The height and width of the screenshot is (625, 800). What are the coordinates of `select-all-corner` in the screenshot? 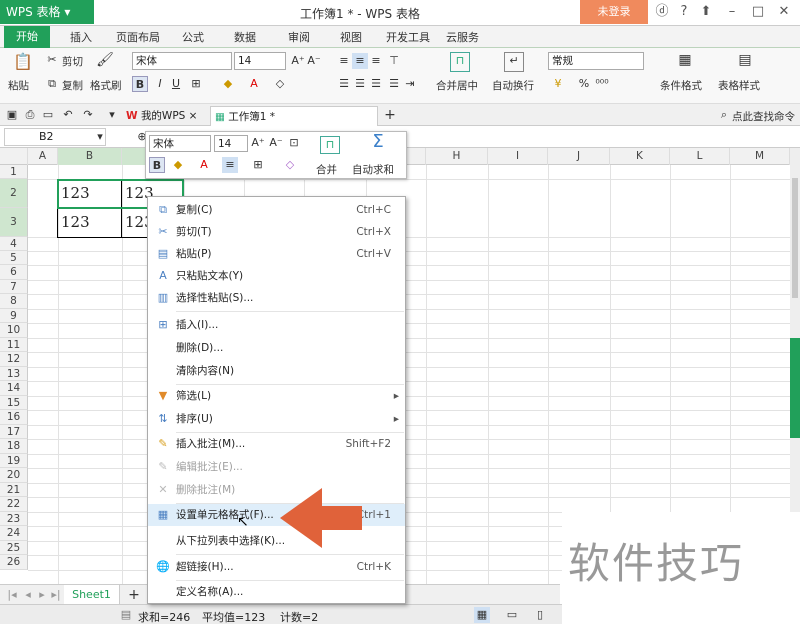 It's located at (14, 156).